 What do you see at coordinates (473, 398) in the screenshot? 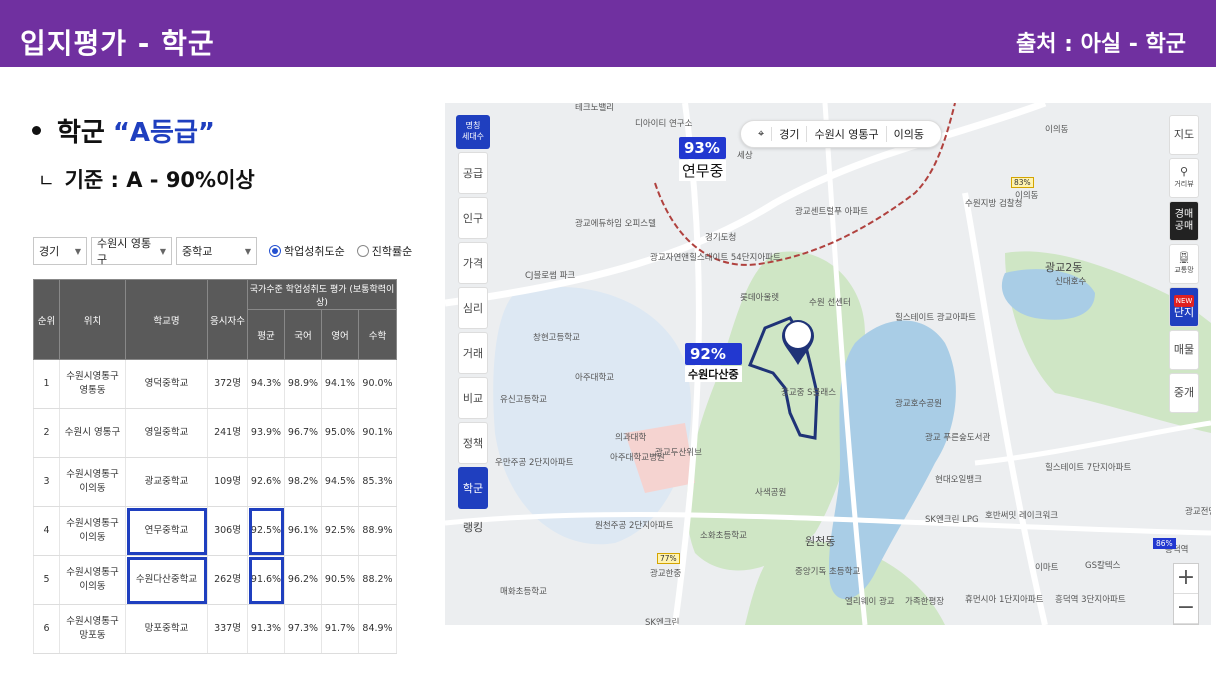
I see `left-menu-item: 비교` at bounding box center [473, 398].